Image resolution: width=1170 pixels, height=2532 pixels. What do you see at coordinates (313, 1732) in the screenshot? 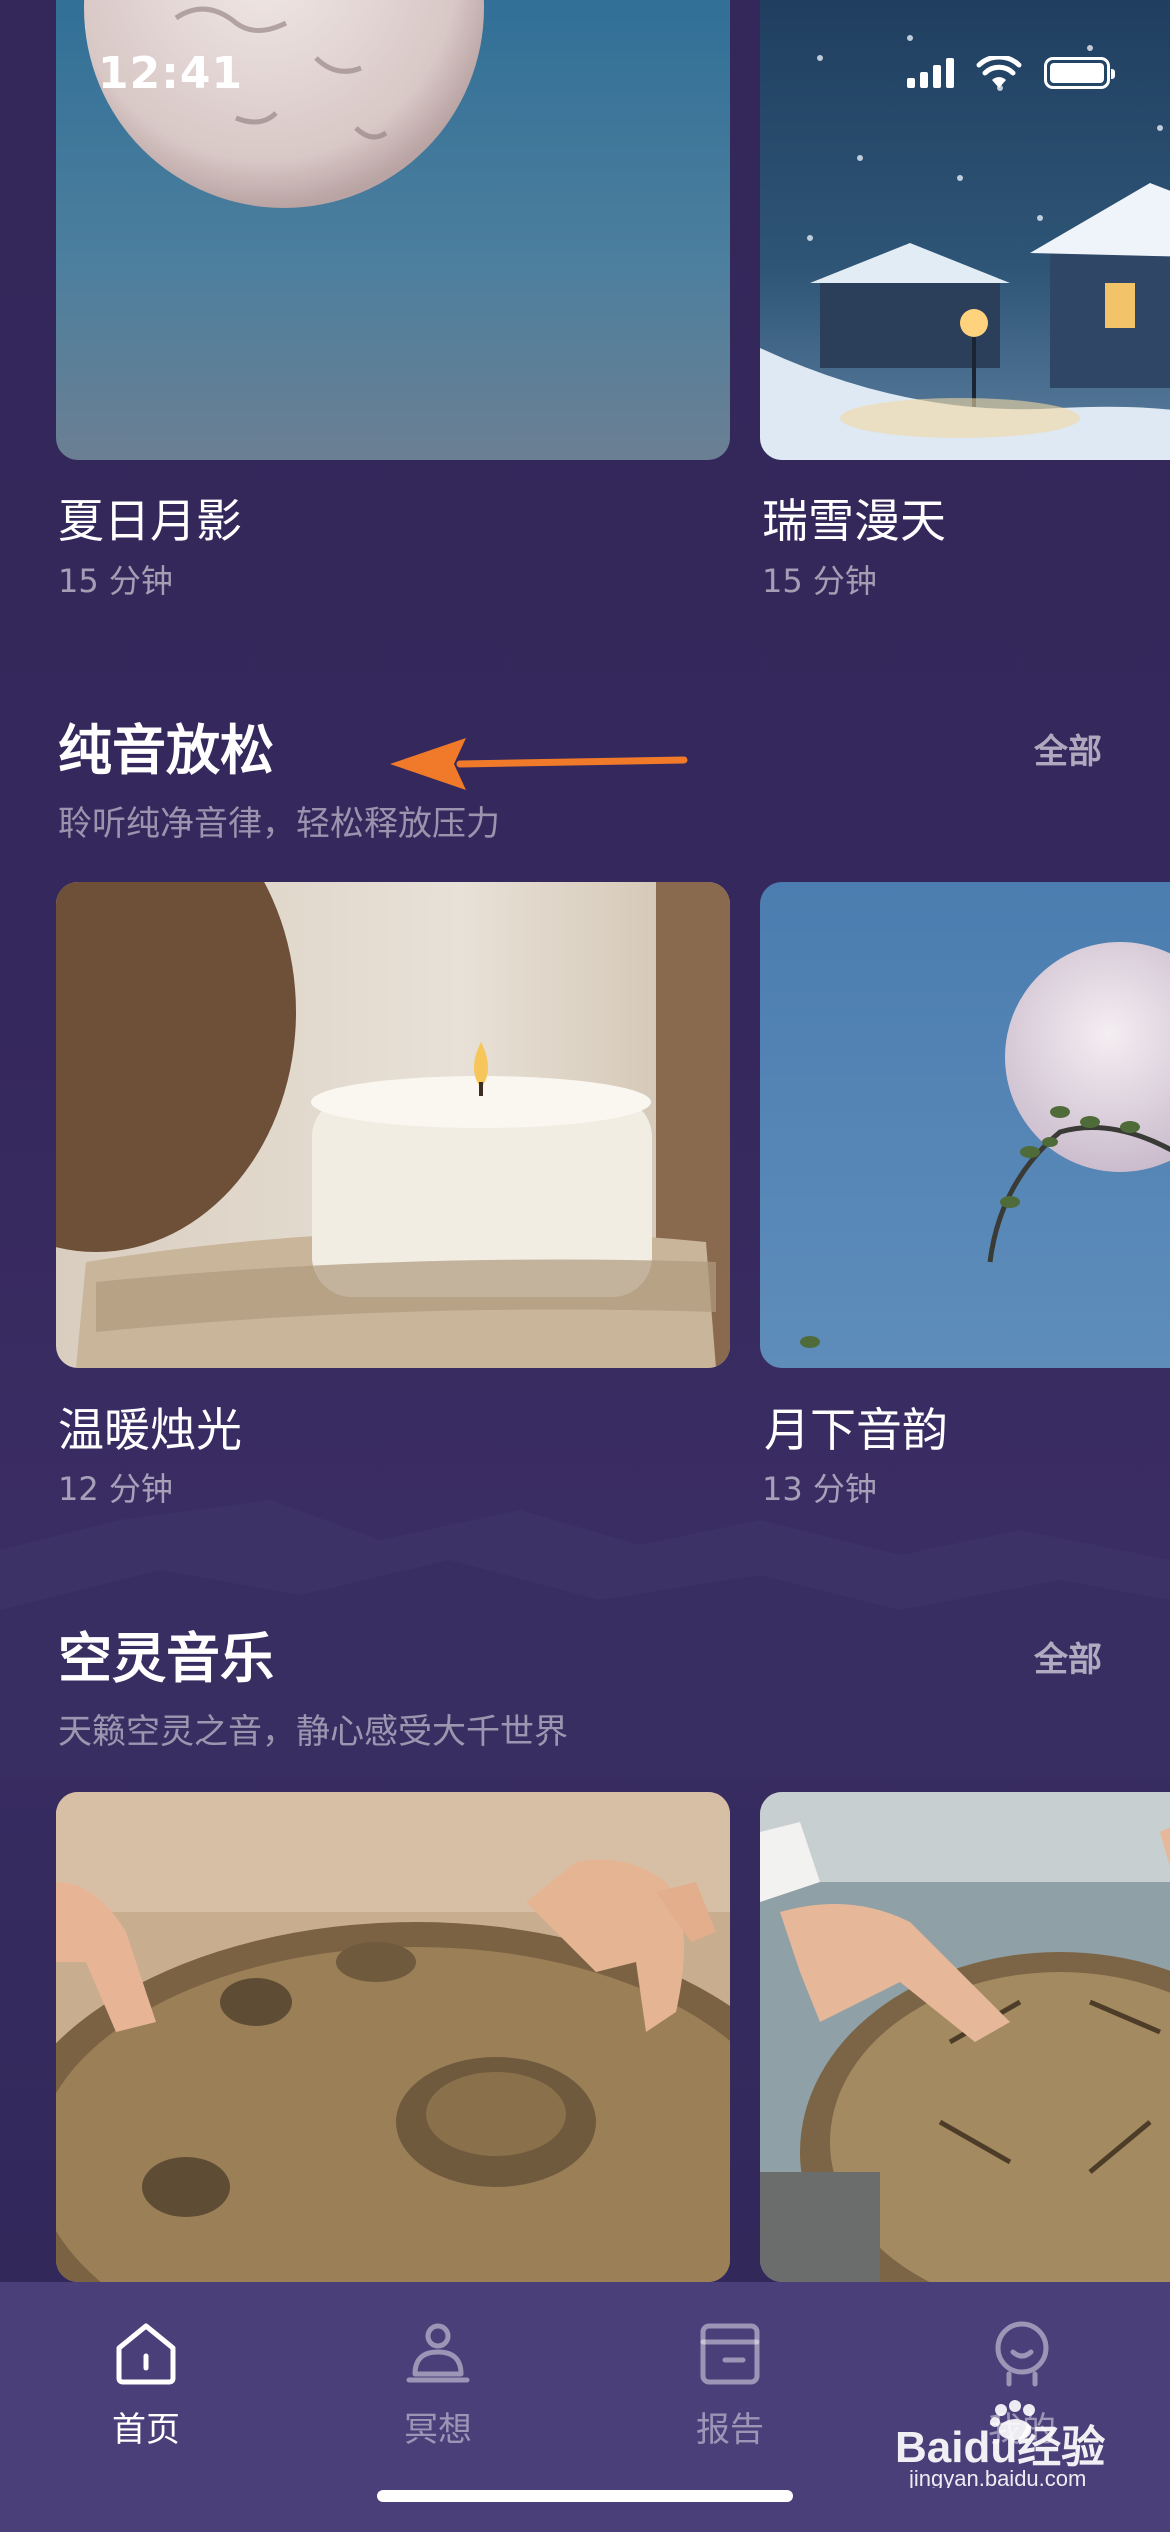
I see `section-description: 天籁空灵之音，静心感受大千世界` at bounding box center [313, 1732].